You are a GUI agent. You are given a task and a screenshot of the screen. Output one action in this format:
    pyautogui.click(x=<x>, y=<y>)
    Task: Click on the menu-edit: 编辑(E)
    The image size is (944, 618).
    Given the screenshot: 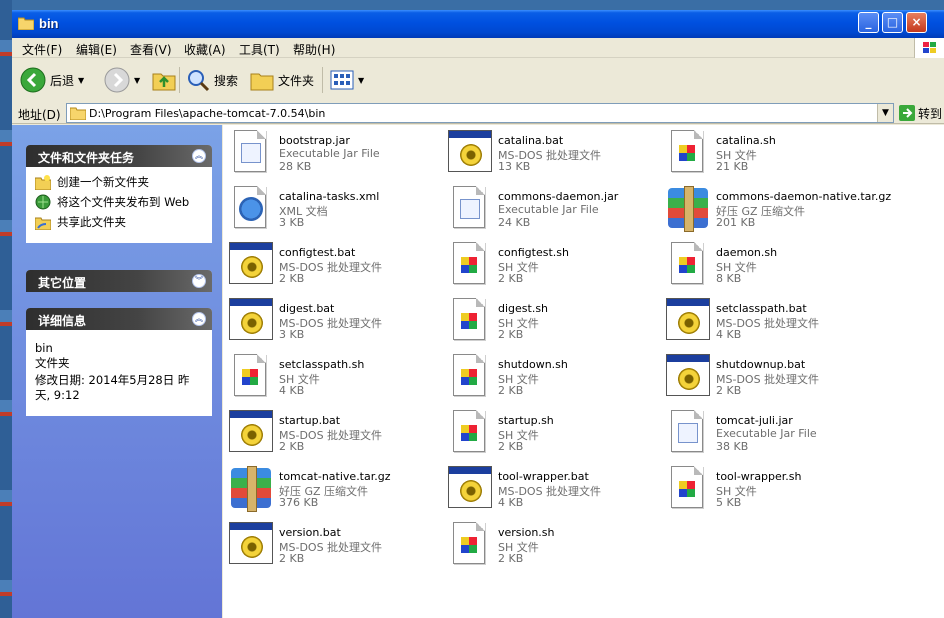 What is the action you would take?
    pyautogui.click(x=96, y=49)
    